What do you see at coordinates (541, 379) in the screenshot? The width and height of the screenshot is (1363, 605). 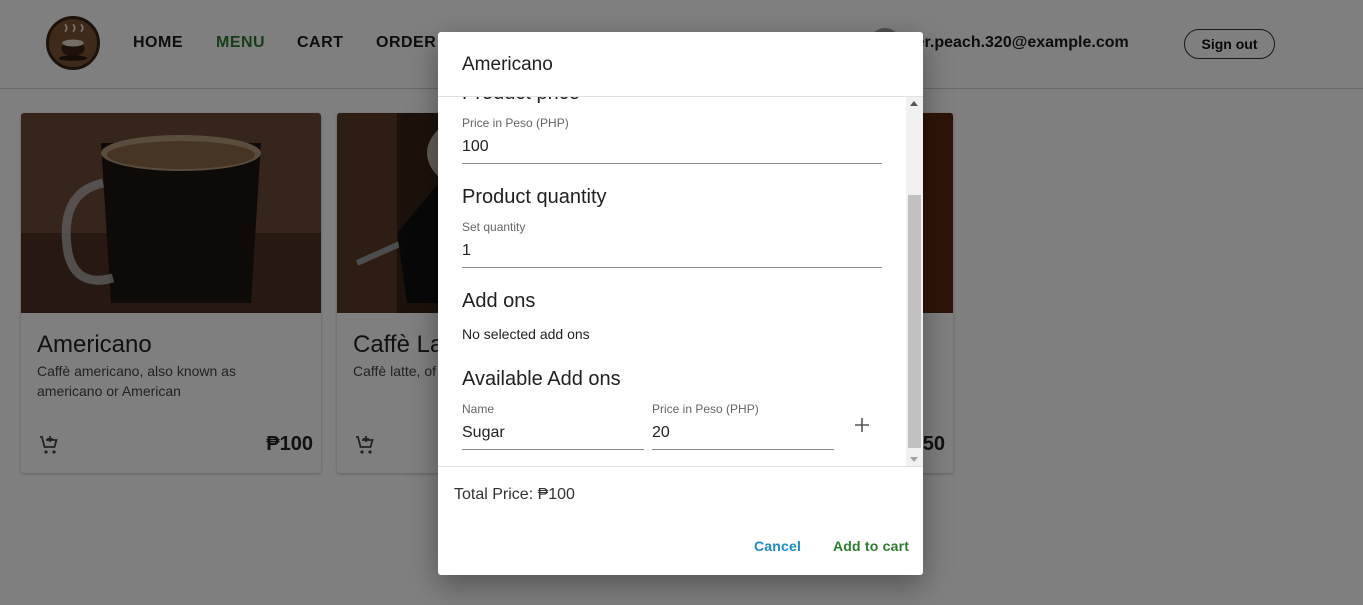 I see `available-addons-heading: Available Add ons` at bounding box center [541, 379].